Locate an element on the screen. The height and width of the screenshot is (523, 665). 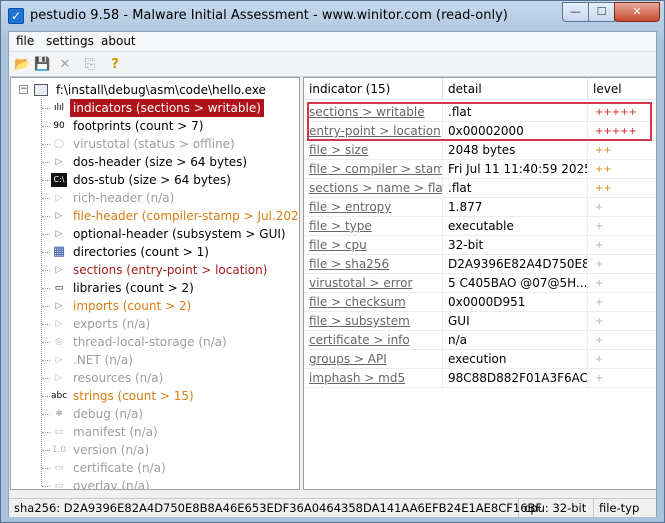
indicator-link: file > entropy is located at coordinates (350, 207).